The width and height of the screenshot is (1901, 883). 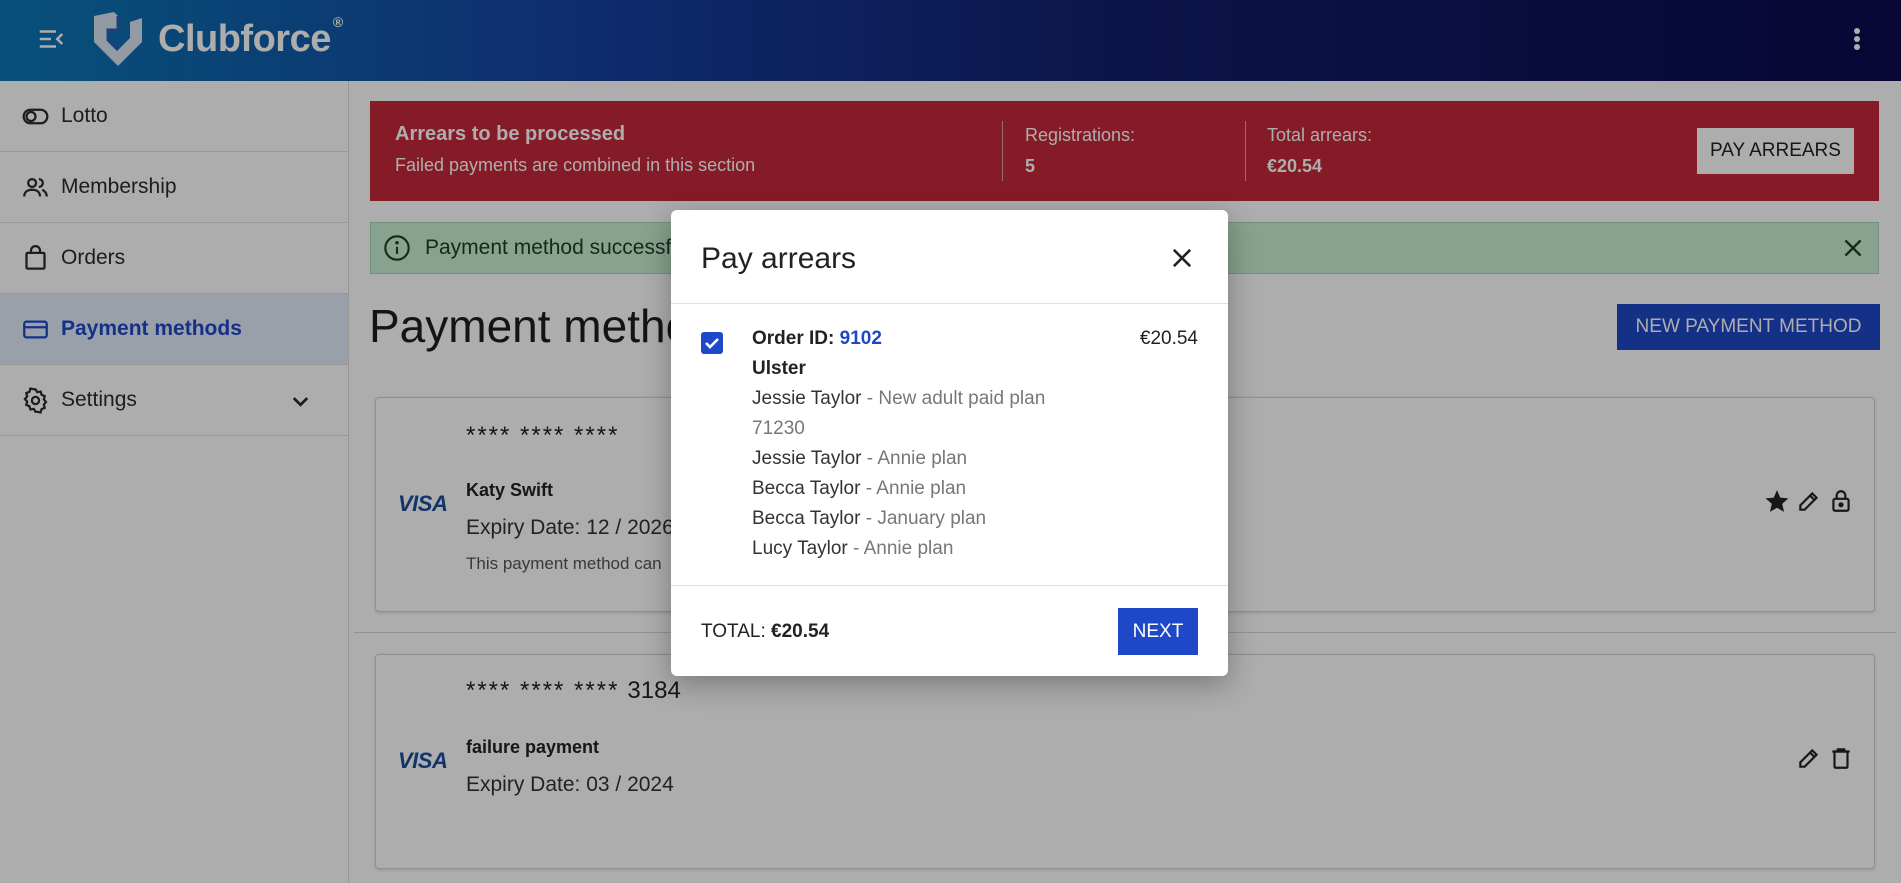 What do you see at coordinates (1168, 338) in the screenshot?
I see `order-amount: €20.54` at bounding box center [1168, 338].